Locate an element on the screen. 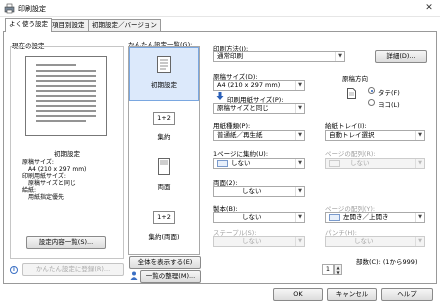  copies-spinner: ▲ ▼ is located at coordinates (338, 269).